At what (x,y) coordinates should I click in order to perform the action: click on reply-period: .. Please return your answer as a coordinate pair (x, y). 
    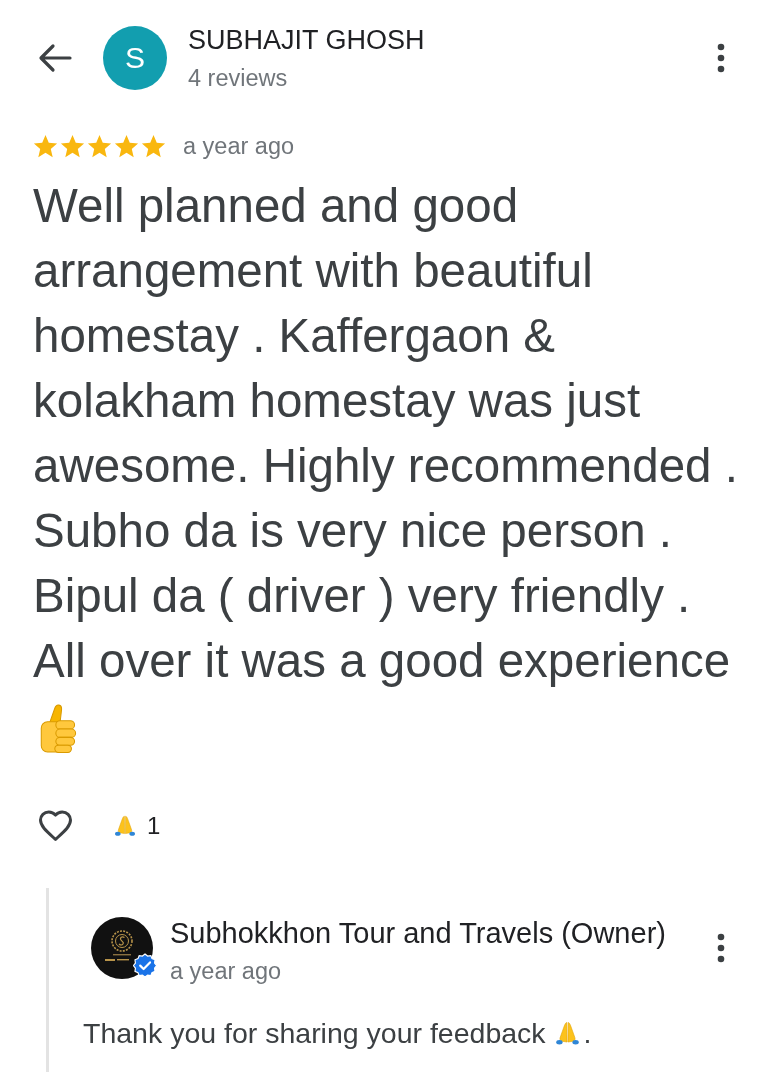
    Looking at the image, I should click on (587, 1033).